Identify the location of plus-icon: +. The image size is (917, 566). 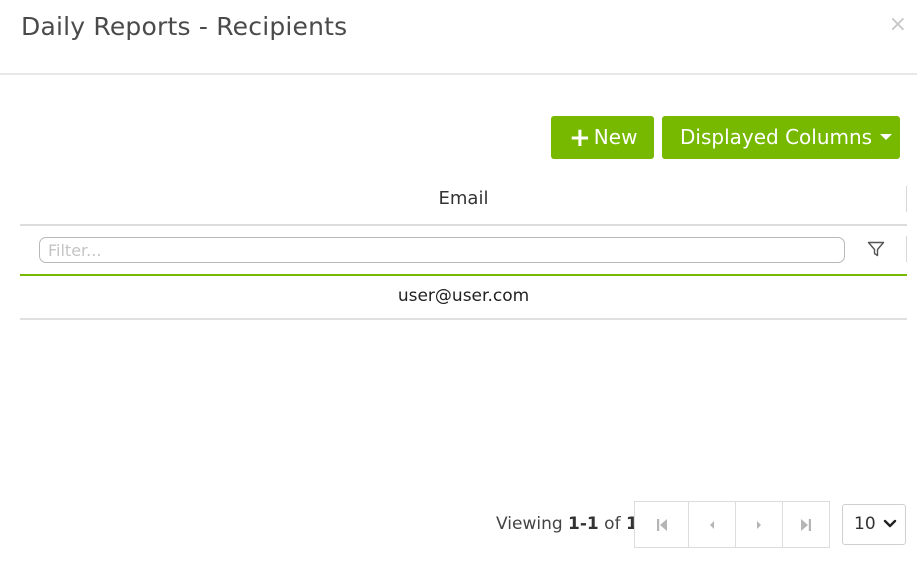
(580, 138).